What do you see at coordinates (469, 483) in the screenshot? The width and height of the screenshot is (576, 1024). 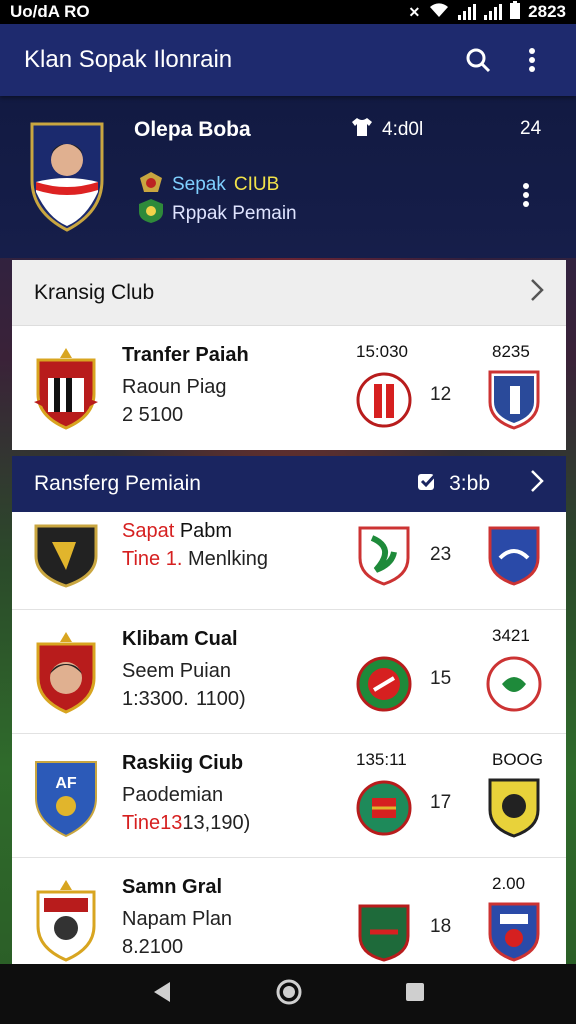 I see `transfer-badge-text: 3:bb` at bounding box center [469, 483].